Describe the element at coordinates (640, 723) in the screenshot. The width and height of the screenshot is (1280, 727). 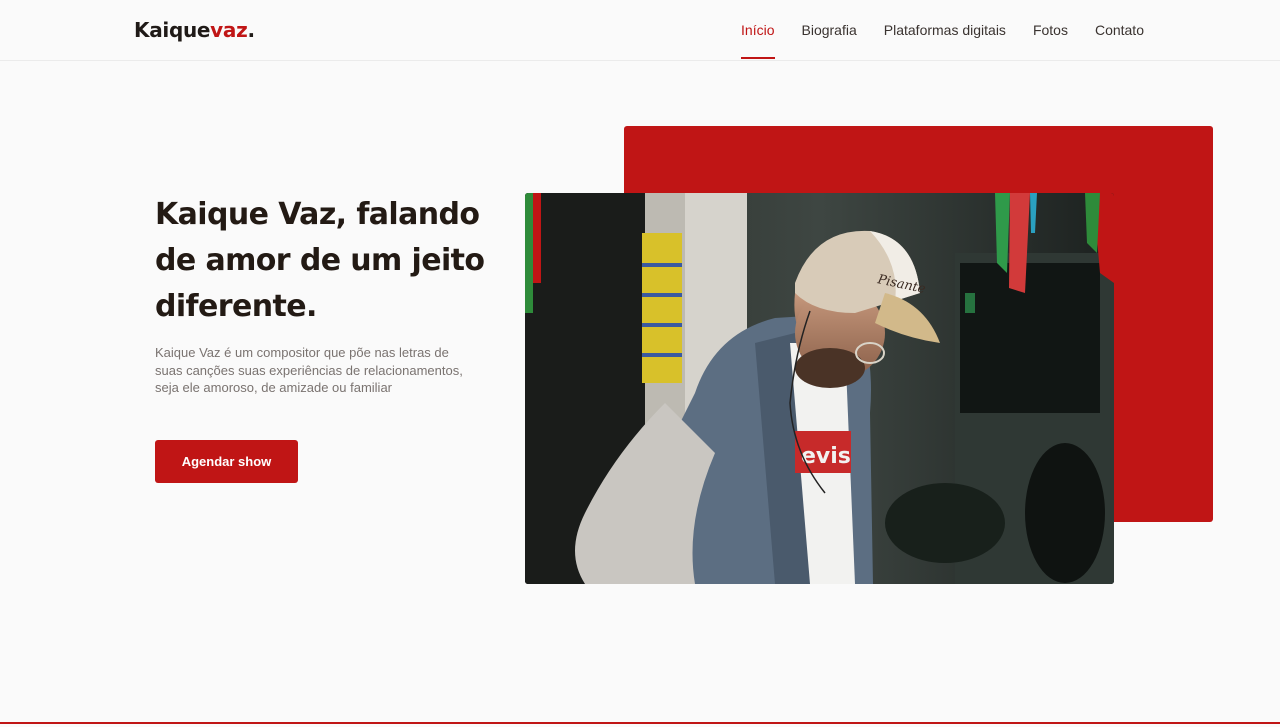
I see `footer-accent-line` at that location.